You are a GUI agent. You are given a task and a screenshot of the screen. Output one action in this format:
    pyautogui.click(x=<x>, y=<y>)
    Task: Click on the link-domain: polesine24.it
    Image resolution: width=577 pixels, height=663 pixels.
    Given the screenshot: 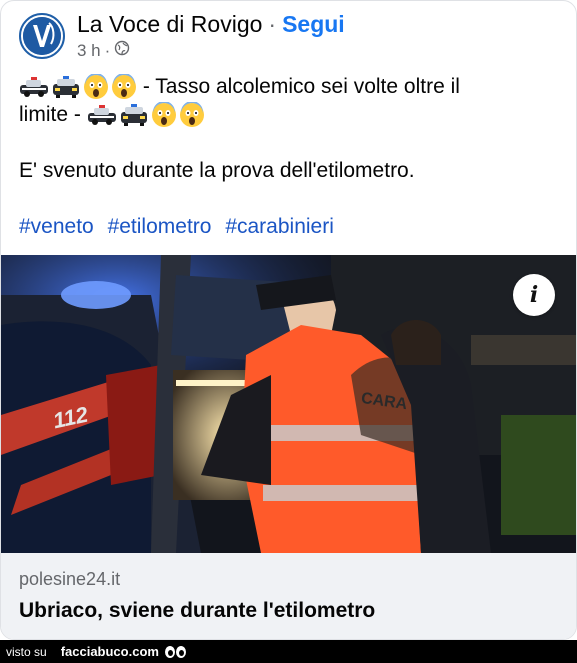 What is the action you would take?
    pyautogui.click(x=70, y=579)
    